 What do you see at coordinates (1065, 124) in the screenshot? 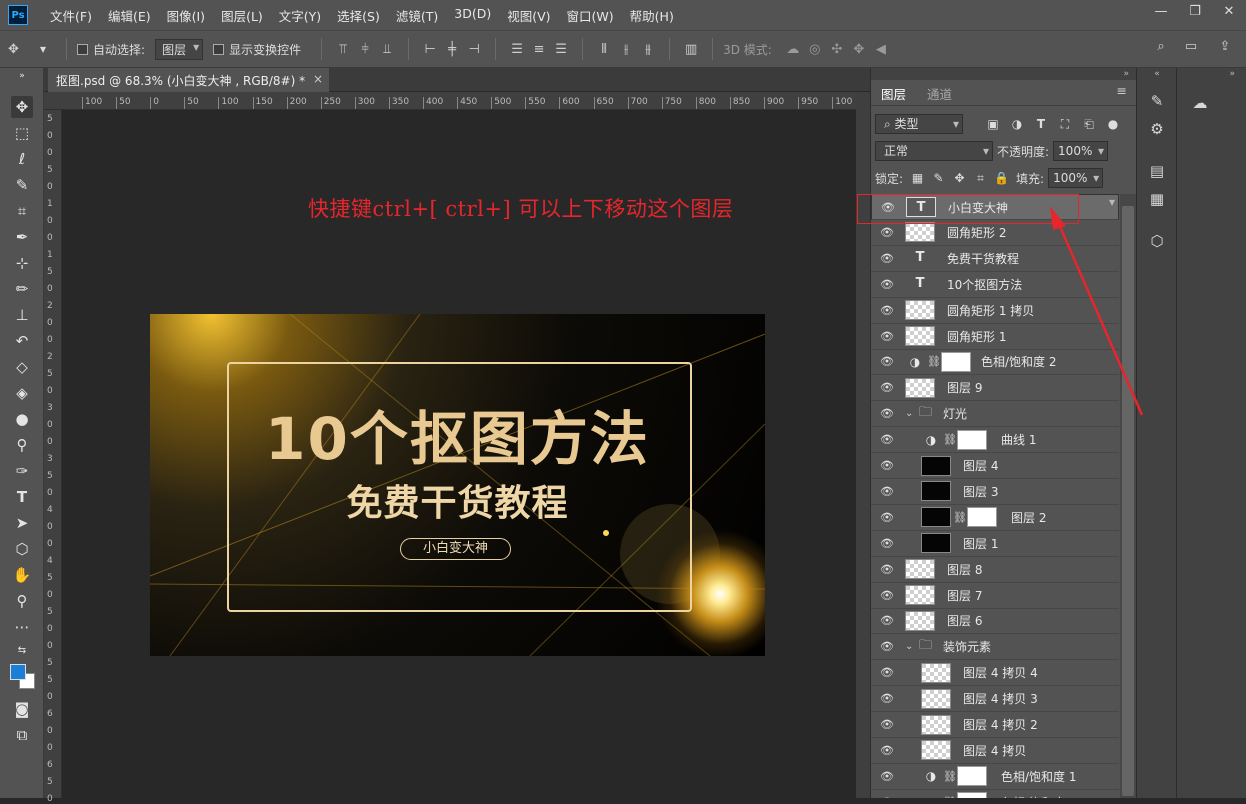
I see `filter-shape-icon: ⛶` at bounding box center [1065, 124].